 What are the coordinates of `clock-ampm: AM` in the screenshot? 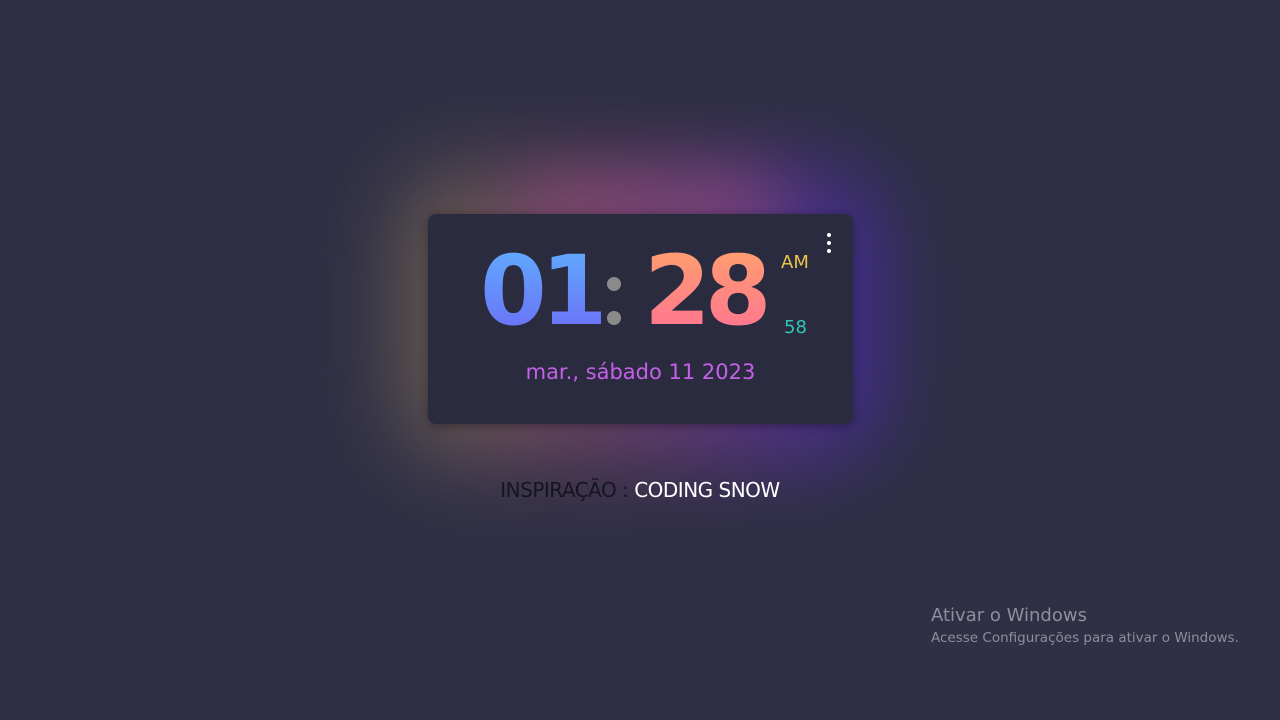 It's located at (795, 262).